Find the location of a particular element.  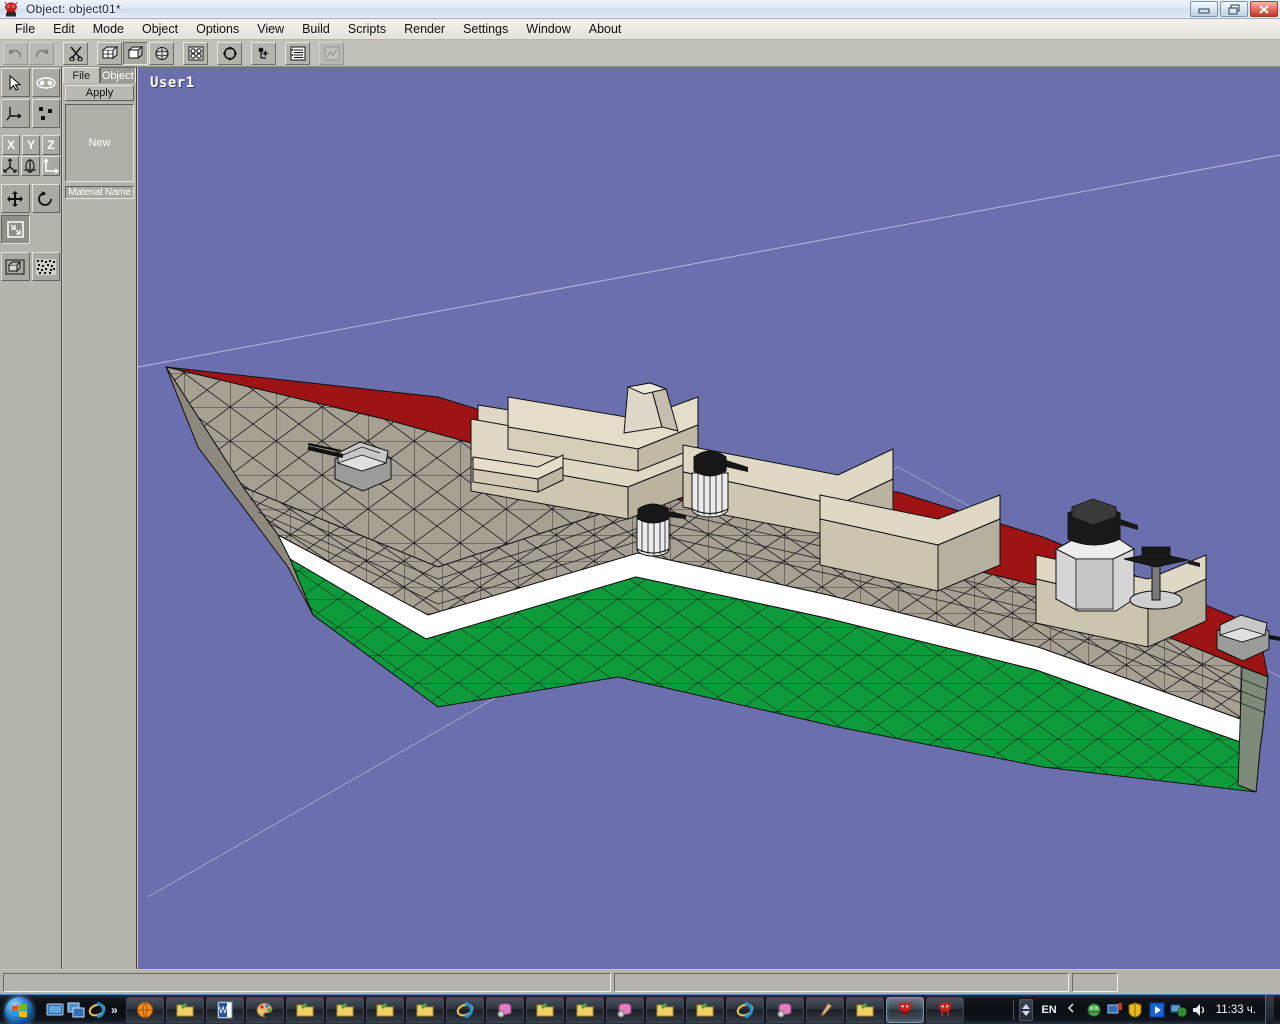

title-bar: Object: object01* is located at coordinates (640, 9).